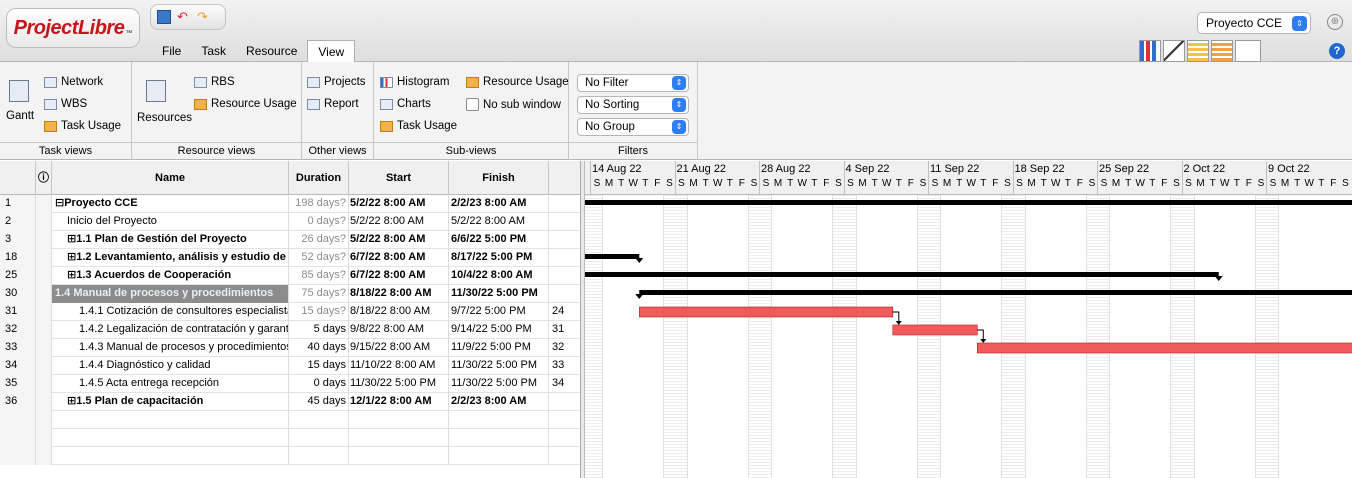 This screenshot has width=1352, height=478. I want to click on network-button: Network, so click(73, 82).